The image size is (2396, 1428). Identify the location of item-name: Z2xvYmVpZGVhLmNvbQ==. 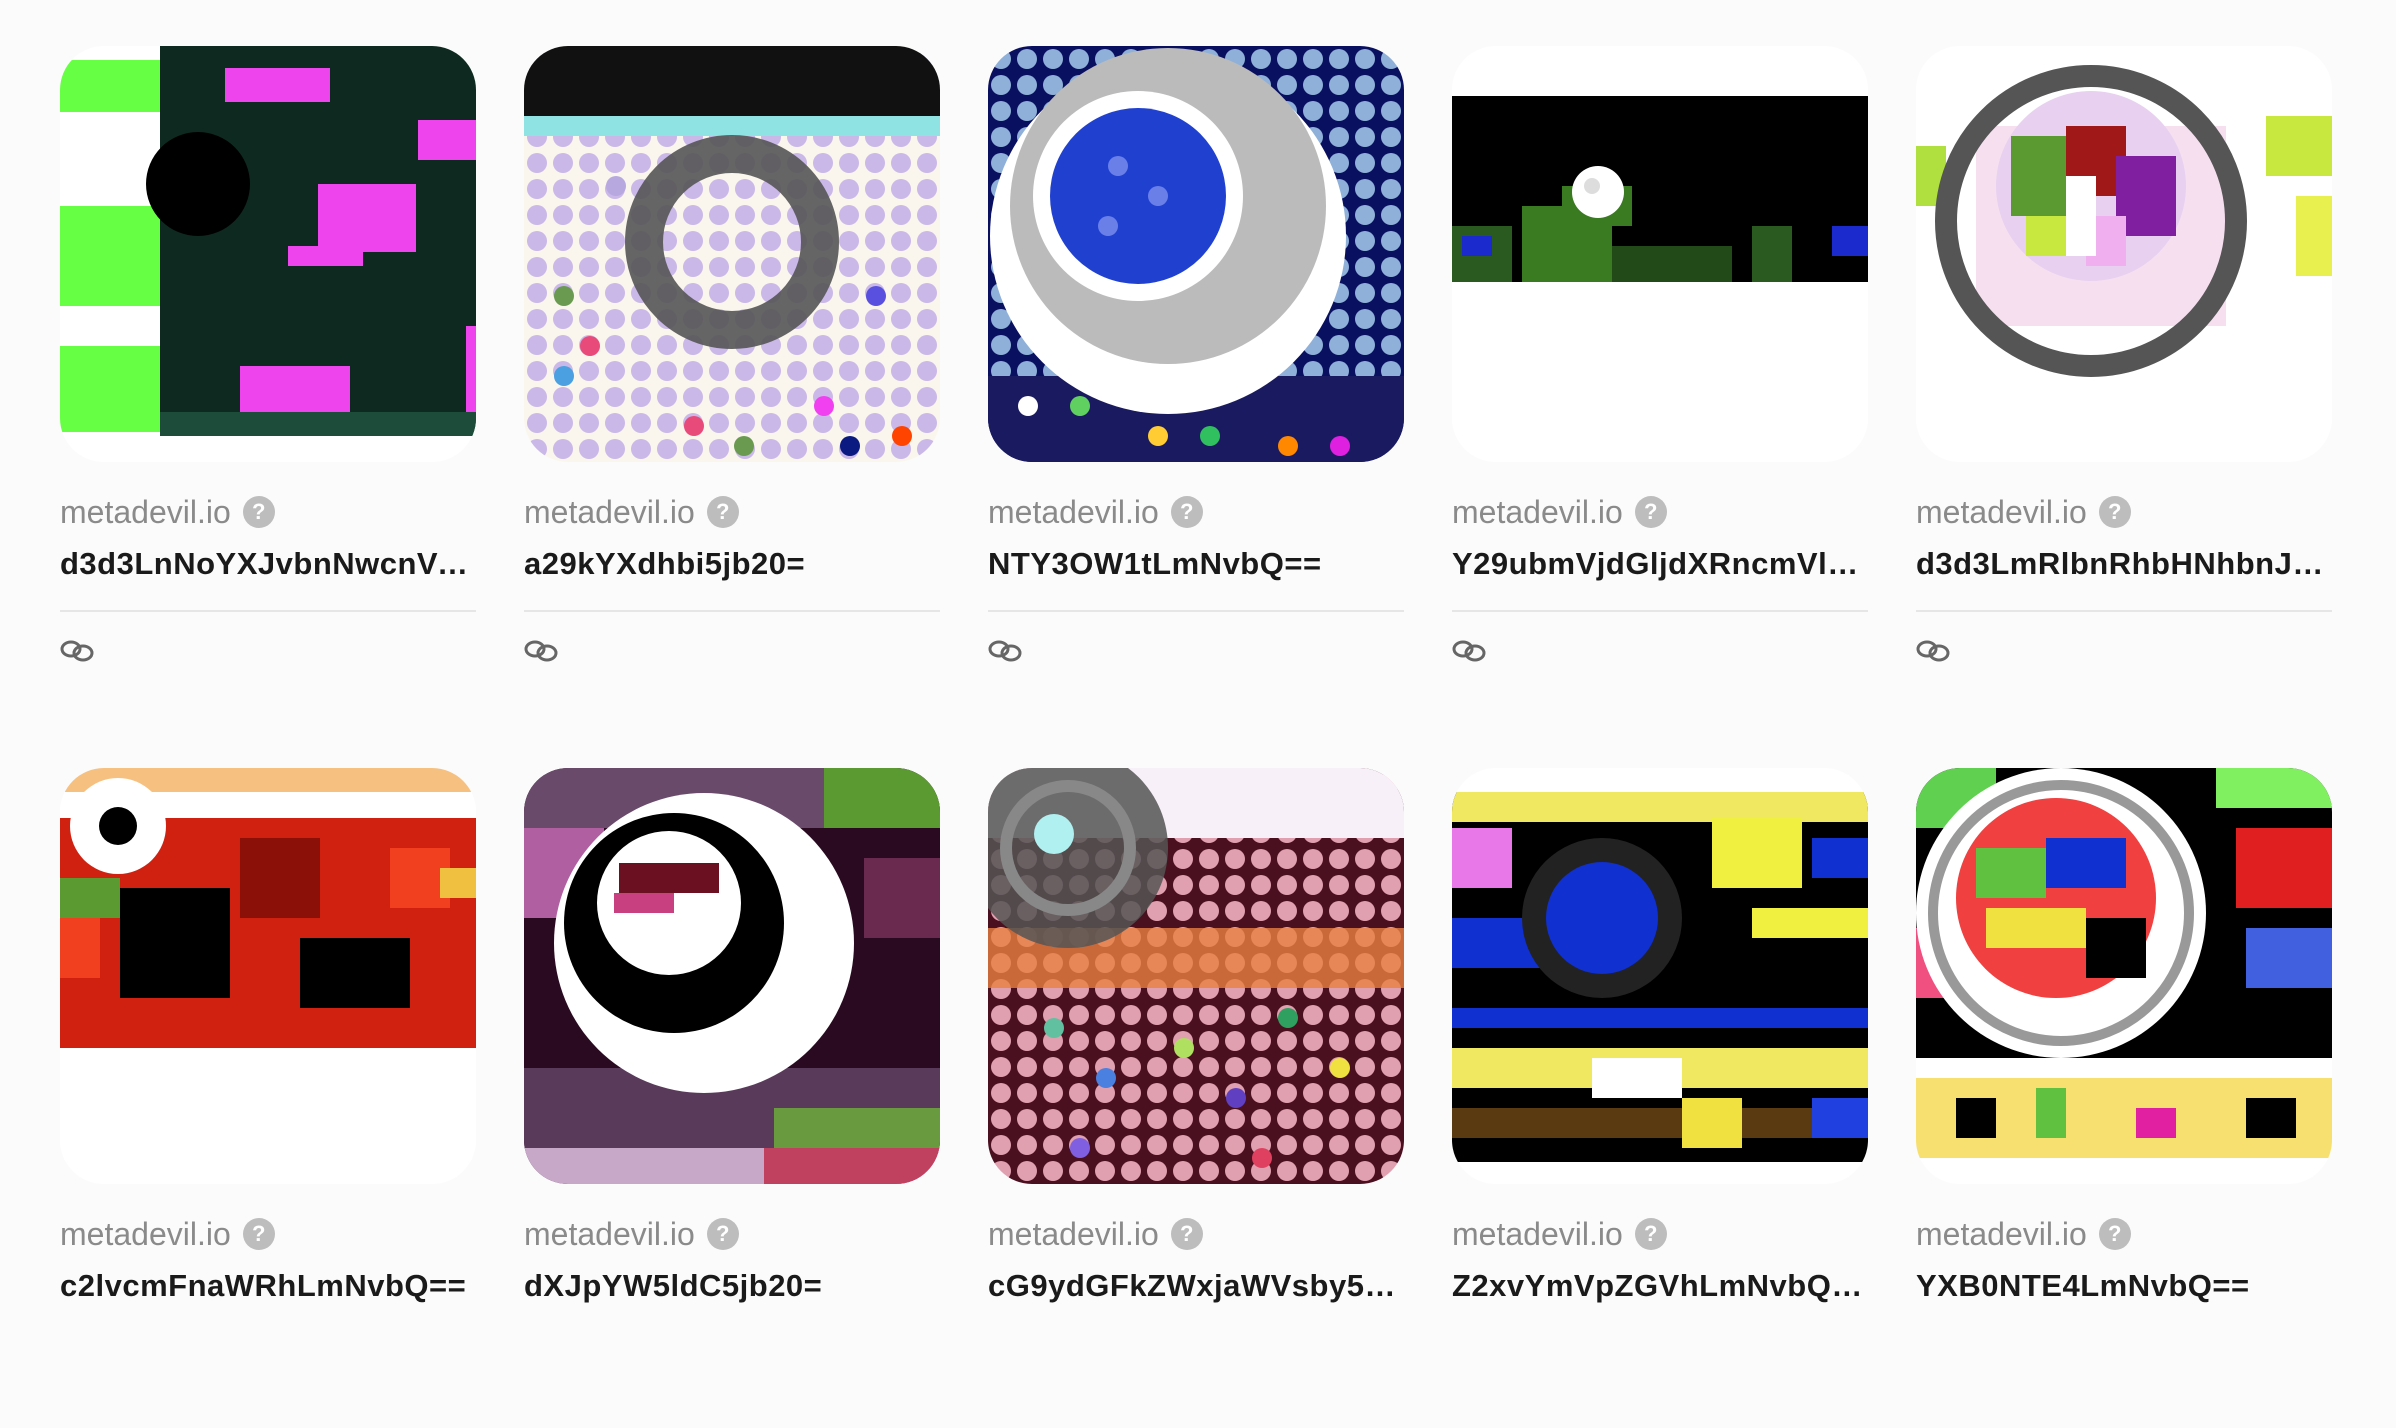
(1660, 1286).